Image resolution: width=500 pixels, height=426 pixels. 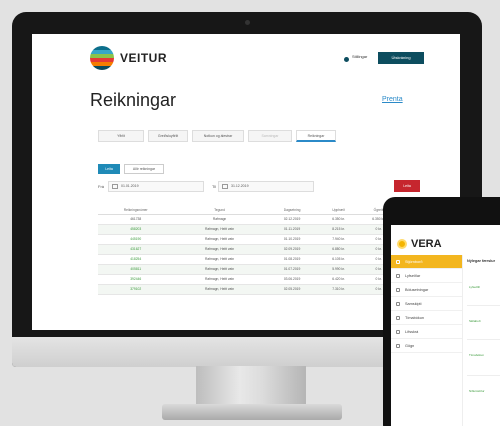 What do you see at coordinates (292, 239) in the screenshot?
I see `table-cell: 01.10.2019` at bounding box center [292, 239].